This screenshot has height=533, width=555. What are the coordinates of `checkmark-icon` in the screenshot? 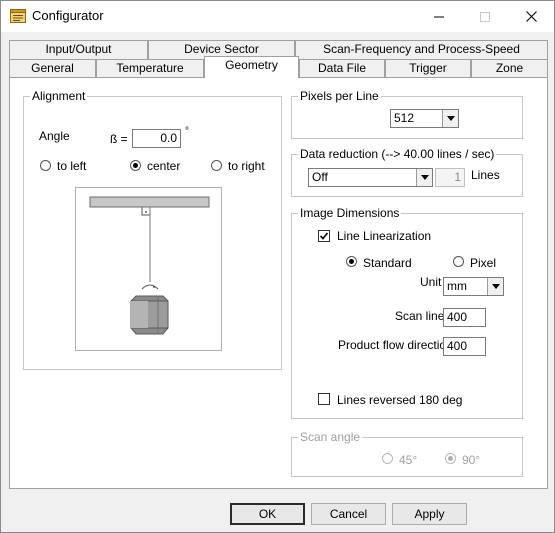 It's located at (324, 236).